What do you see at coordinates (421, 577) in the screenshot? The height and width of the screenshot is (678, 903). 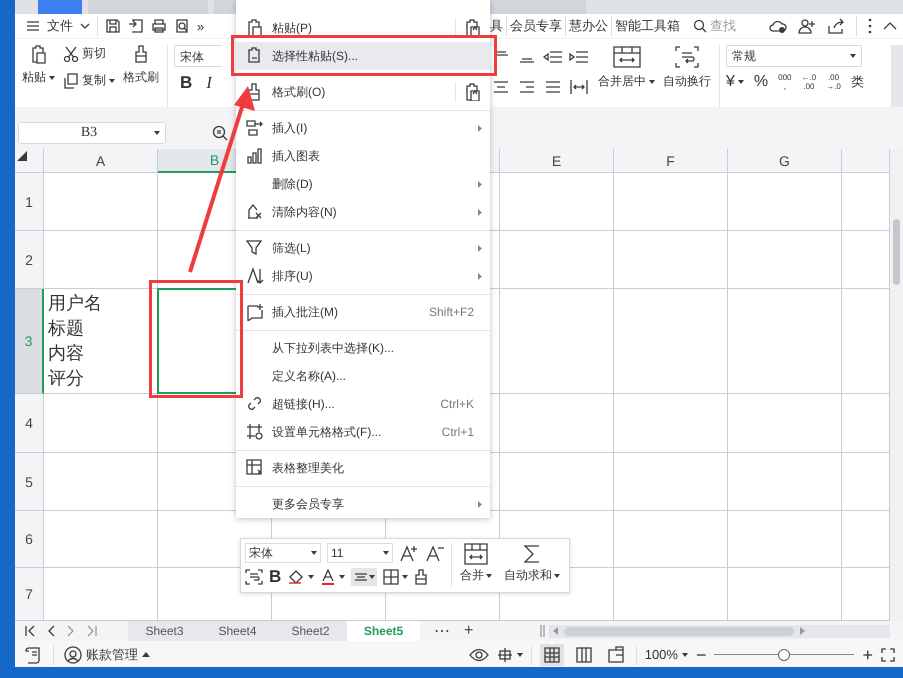 I see `brush-icon` at bounding box center [421, 577].